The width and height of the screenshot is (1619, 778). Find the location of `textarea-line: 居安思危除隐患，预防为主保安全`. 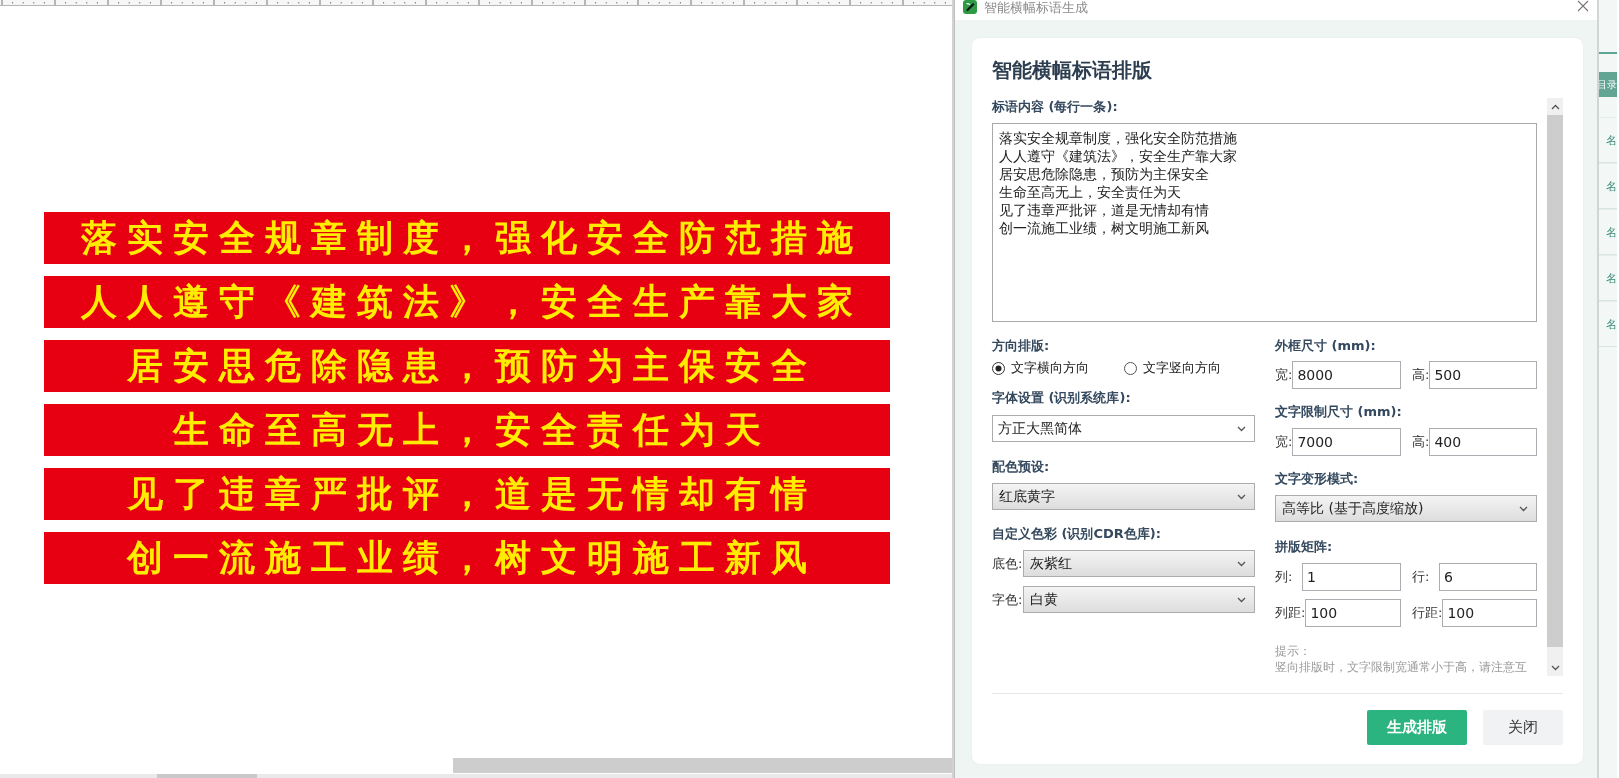

textarea-line: 居安思危除隐患，预防为主保安全 is located at coordinates (1104, 174).